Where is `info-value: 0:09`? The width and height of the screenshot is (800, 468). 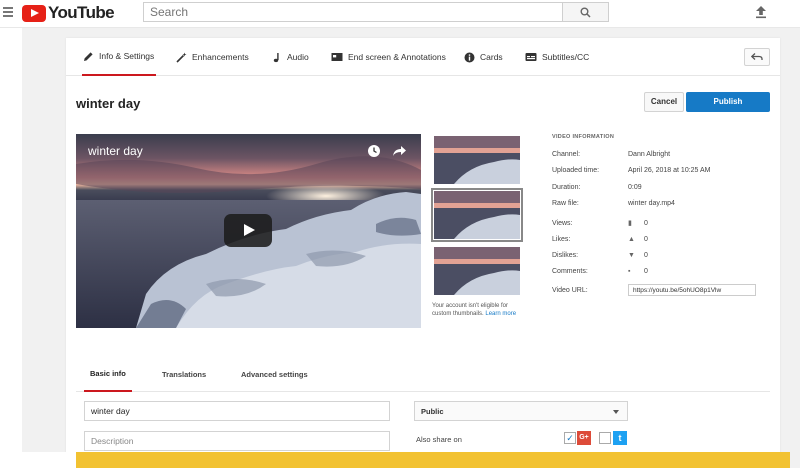
info-value: 0:09 is located at coordinates (635, 187).